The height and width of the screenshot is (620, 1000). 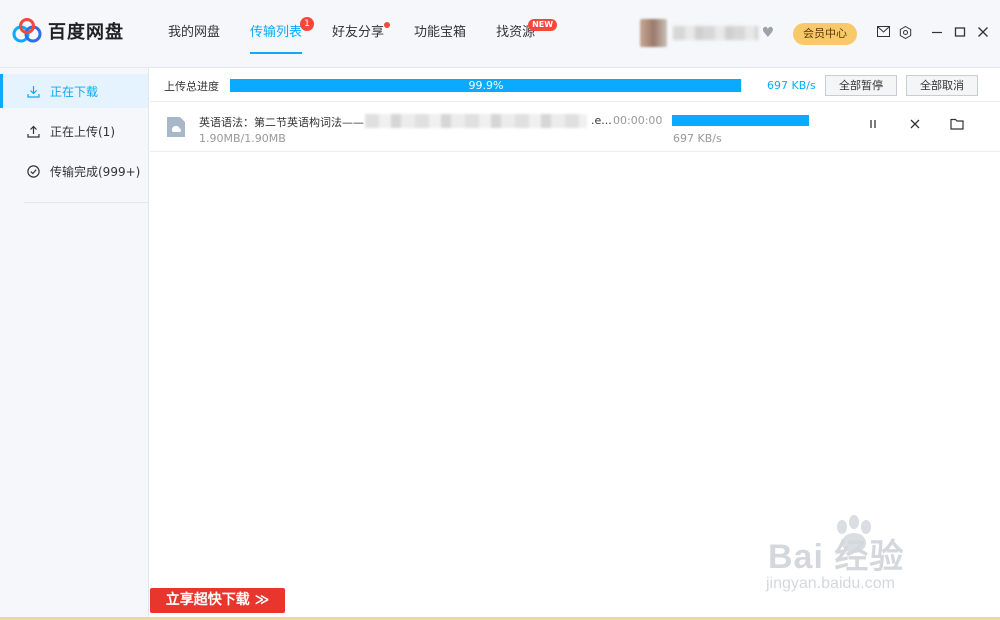 I want to click on total-progress-percent: 99.9%, so click(x=486, y=85).